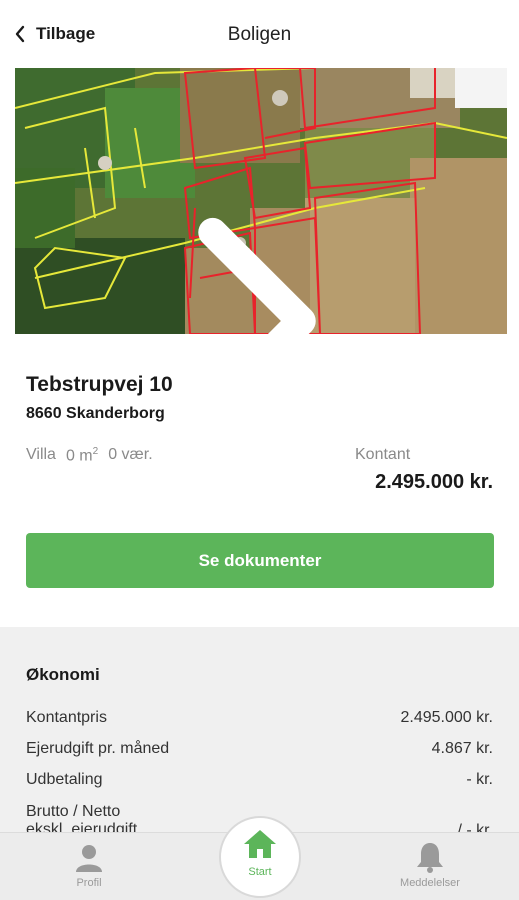 The width and height of the screenshot is (519, 900). I want to click on price-value: 2.495.000 kr., so click(434, 482).